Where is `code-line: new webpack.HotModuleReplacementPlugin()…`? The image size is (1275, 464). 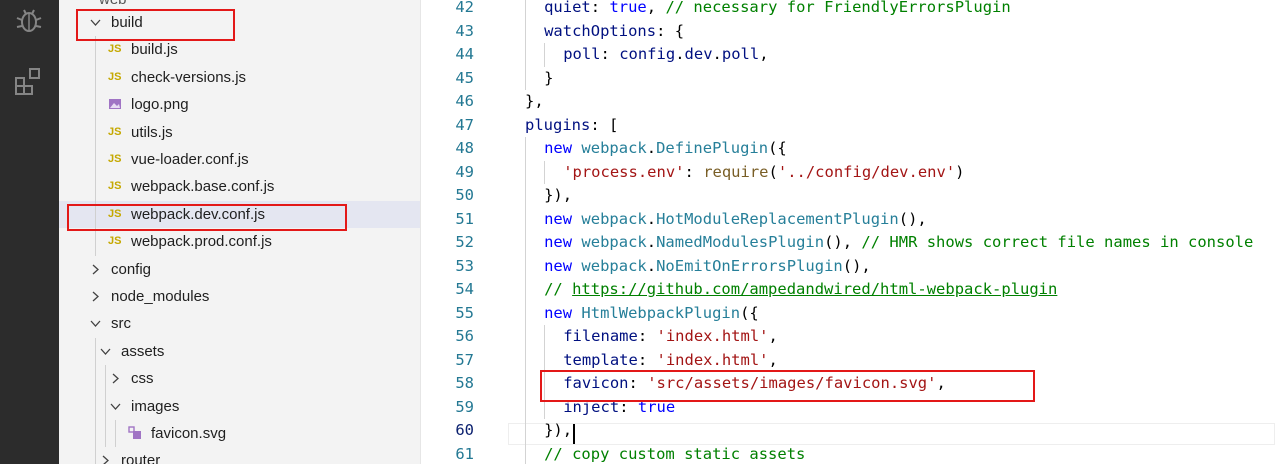
code-line: new webpack.HotModuleReplacementPlugin()… is located at coordinates (735, 220).